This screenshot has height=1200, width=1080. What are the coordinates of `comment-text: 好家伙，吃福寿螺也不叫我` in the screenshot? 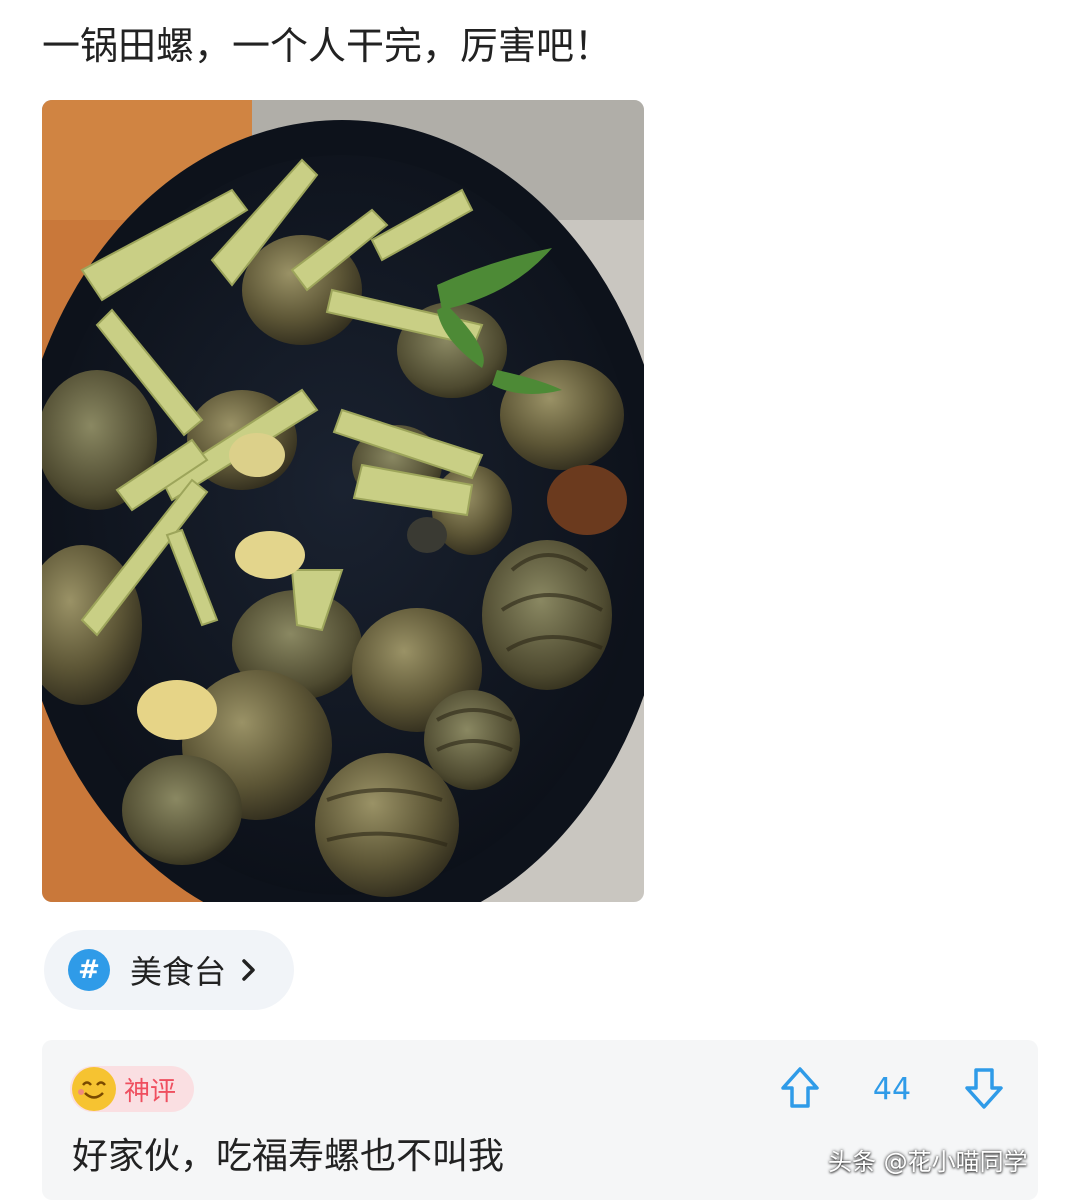 It's located at (288, 1156).